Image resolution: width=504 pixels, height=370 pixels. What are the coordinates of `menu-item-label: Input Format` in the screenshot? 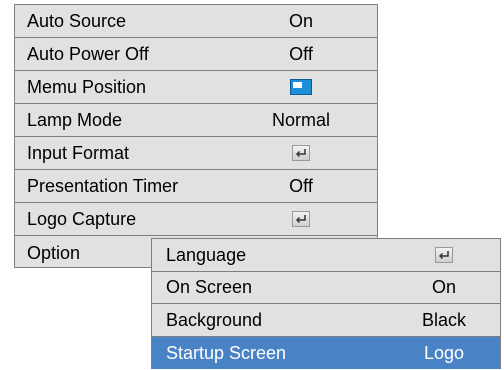 It's located at (78, 153).